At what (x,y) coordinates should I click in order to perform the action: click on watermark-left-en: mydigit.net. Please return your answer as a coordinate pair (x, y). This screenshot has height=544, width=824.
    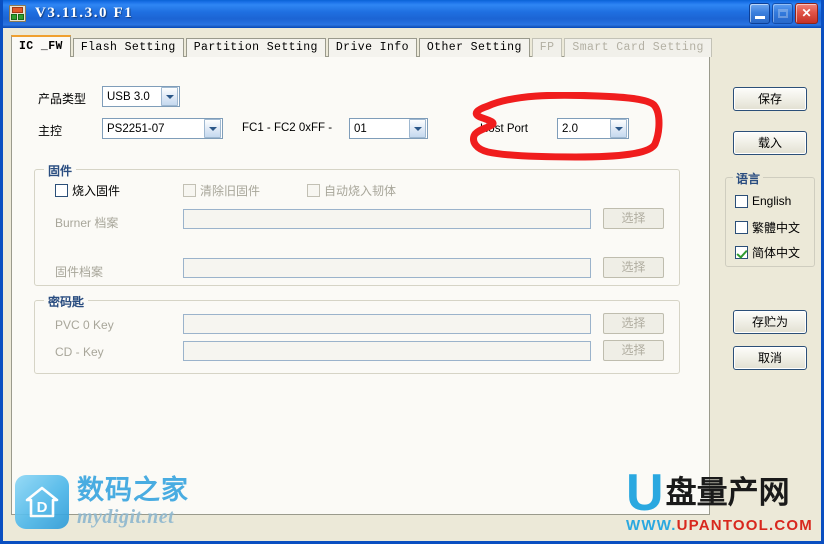
    Looking at the image, I should click on (126, 517).